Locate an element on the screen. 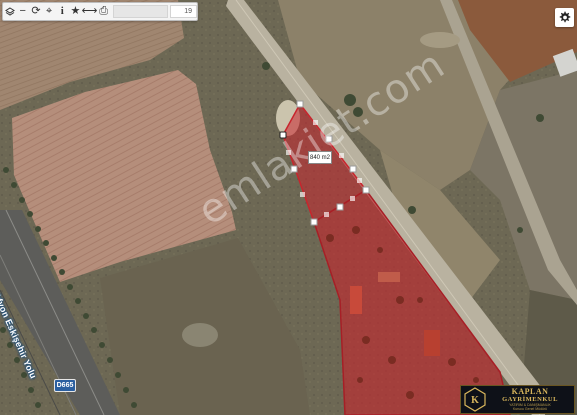 Image resolution: width=577 pixels, height=415 pixels. star-icon: ★ is located at coordinates (75, 11).